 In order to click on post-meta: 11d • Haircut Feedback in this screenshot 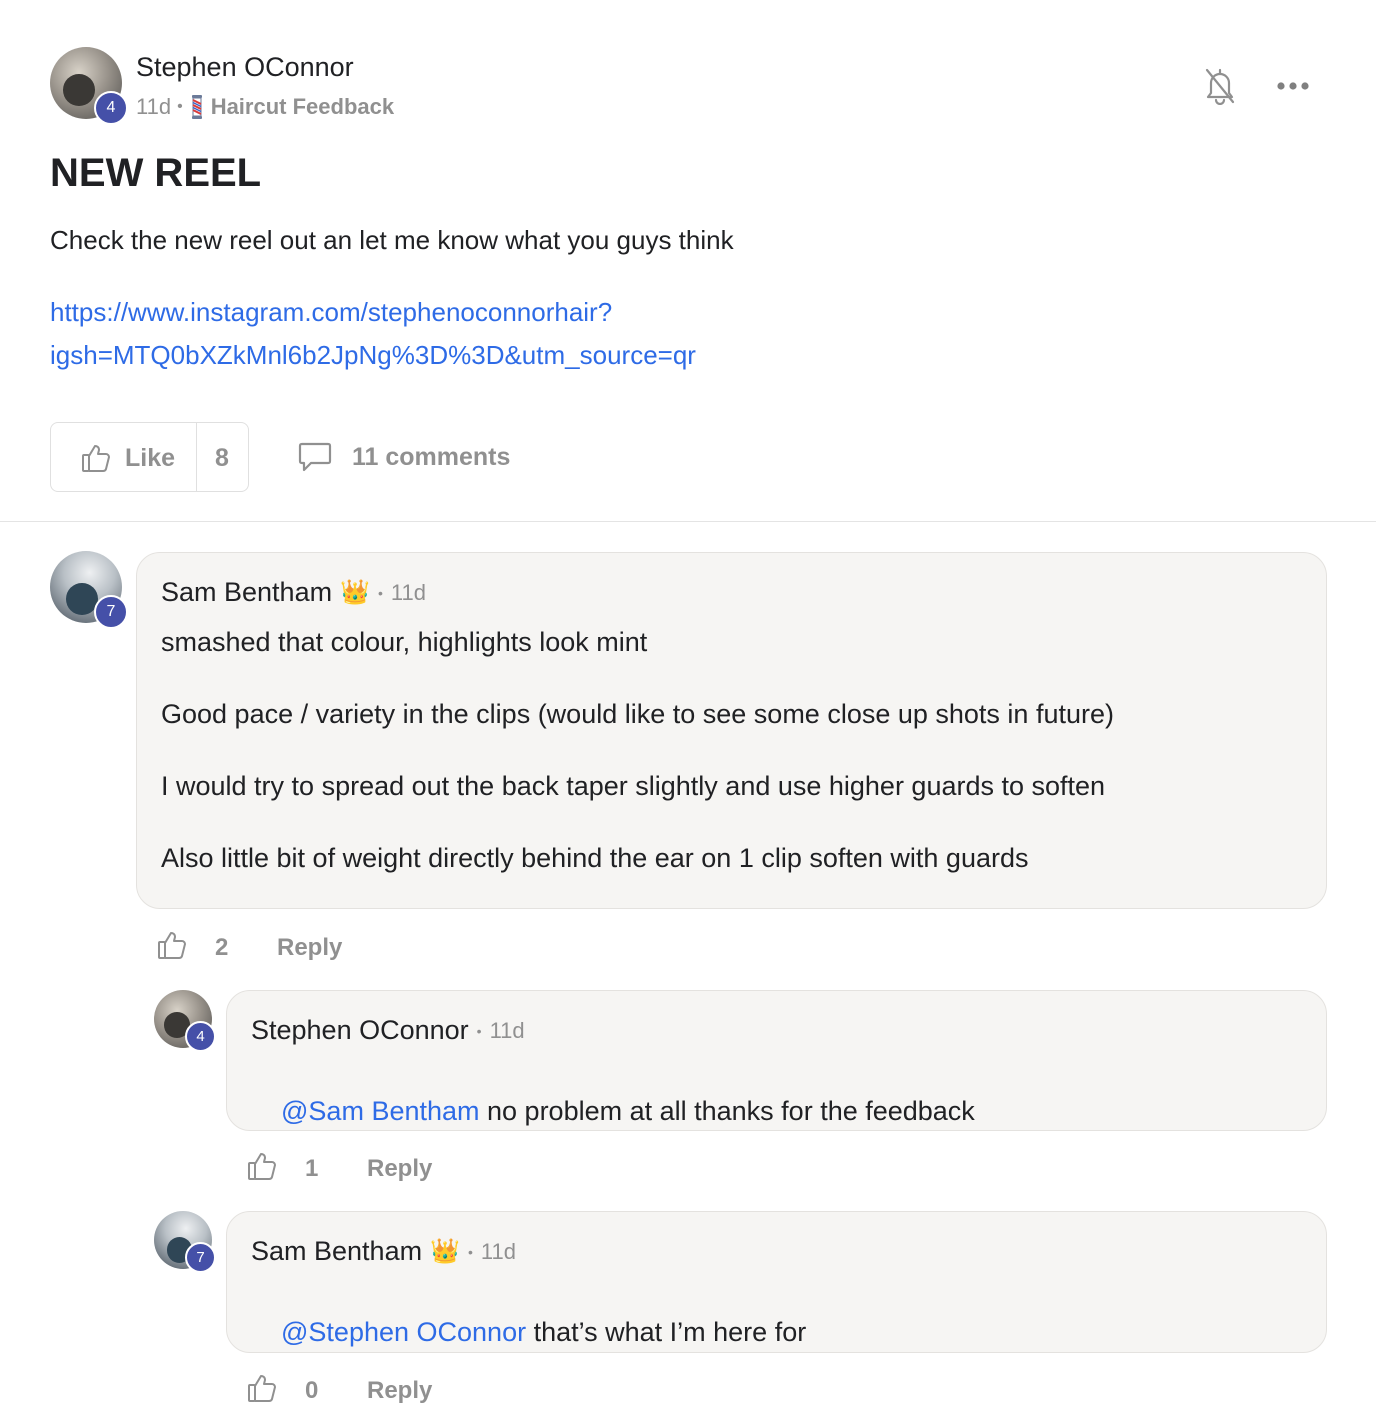, I will do `click(265, 107)`.